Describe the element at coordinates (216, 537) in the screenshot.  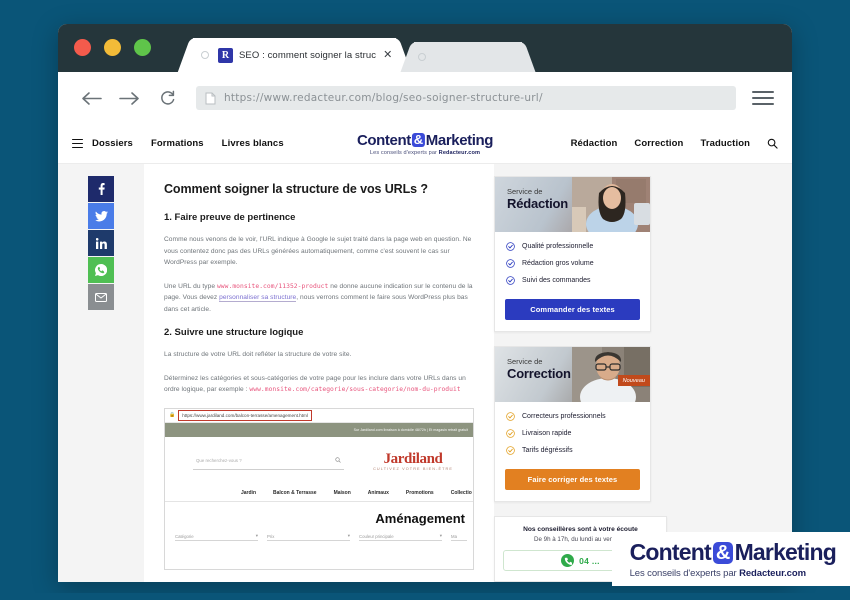
I see `screenshot-filter: Catégorie ▾` at that location.